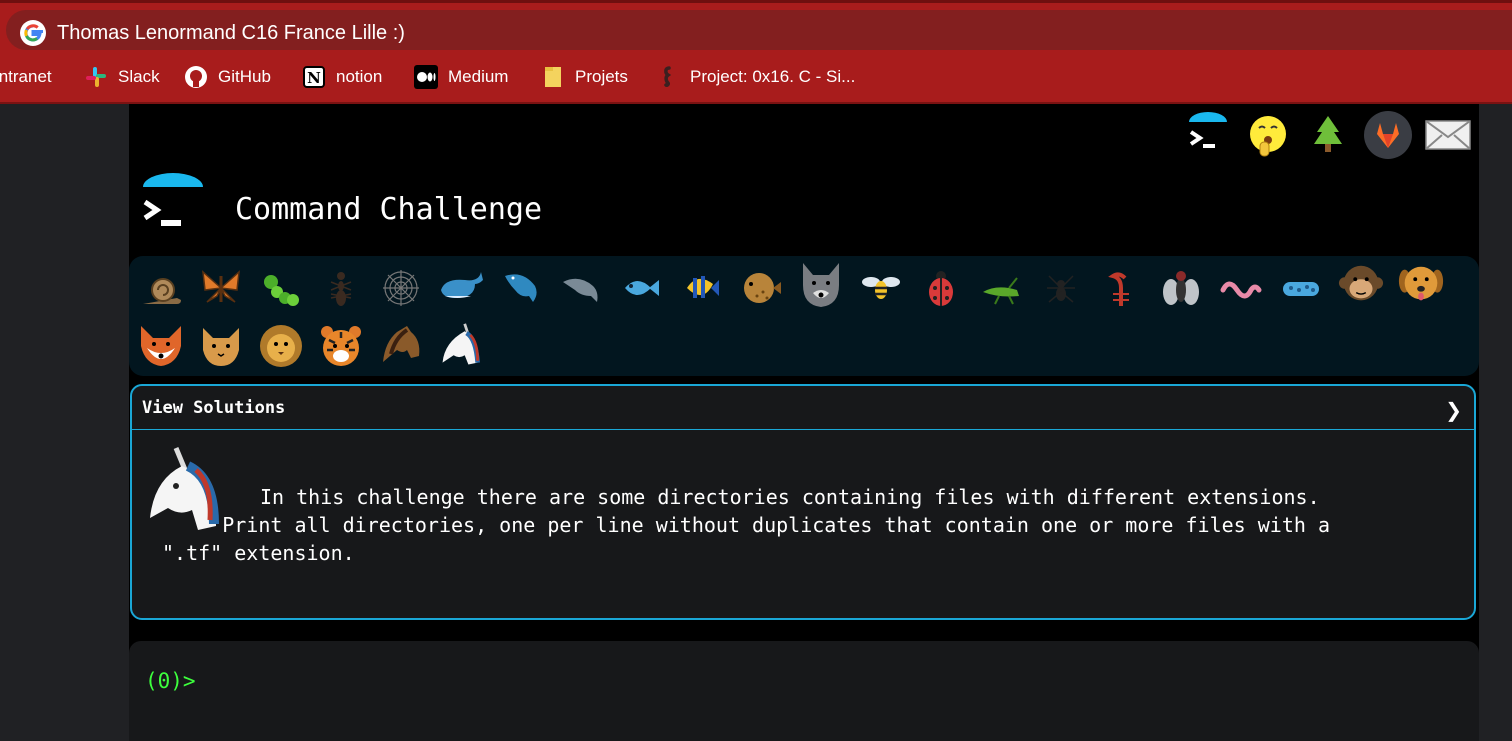 This screenshot has height=741, width=1512. I want to click on mail-icon, so click(1448, 135).